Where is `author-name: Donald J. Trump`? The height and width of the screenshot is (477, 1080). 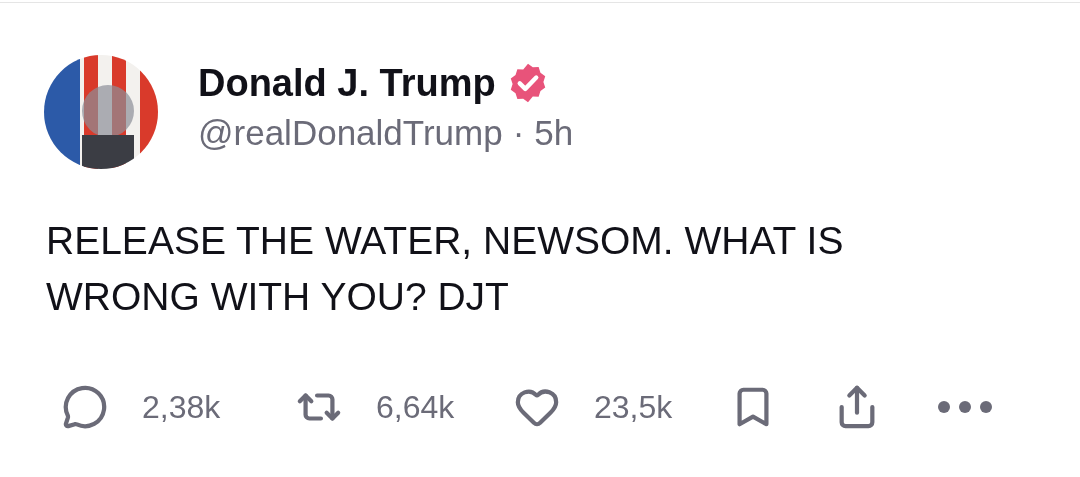 author-name: Donald J. Trump is located at coordinates (347, 83).